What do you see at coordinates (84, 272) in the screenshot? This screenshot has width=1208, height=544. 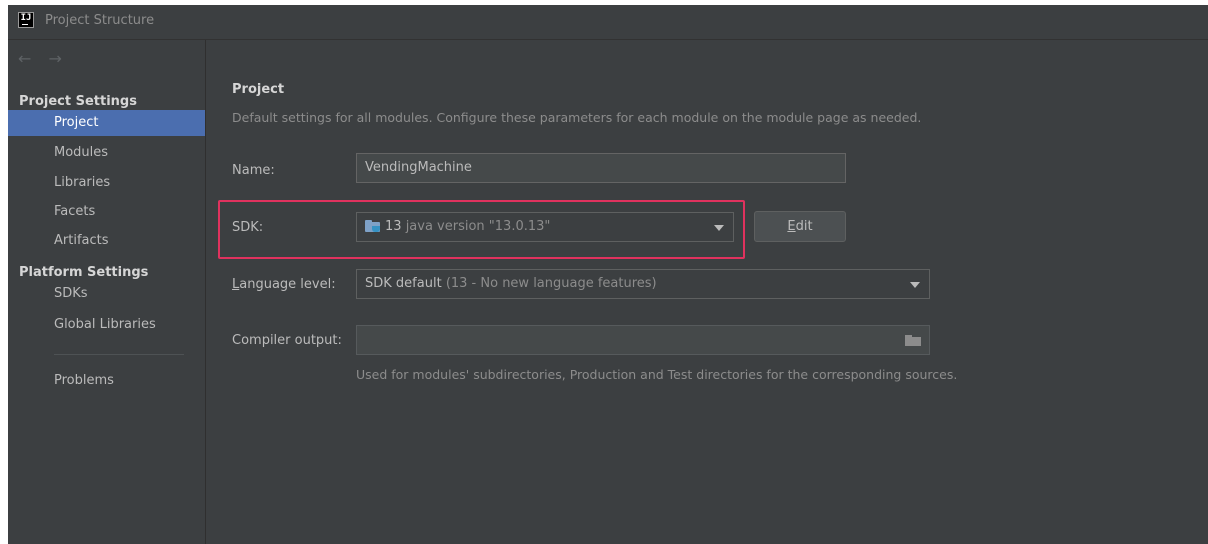 I see `platform-settings-header: Platform Settings` at bounding box center [84, 272].